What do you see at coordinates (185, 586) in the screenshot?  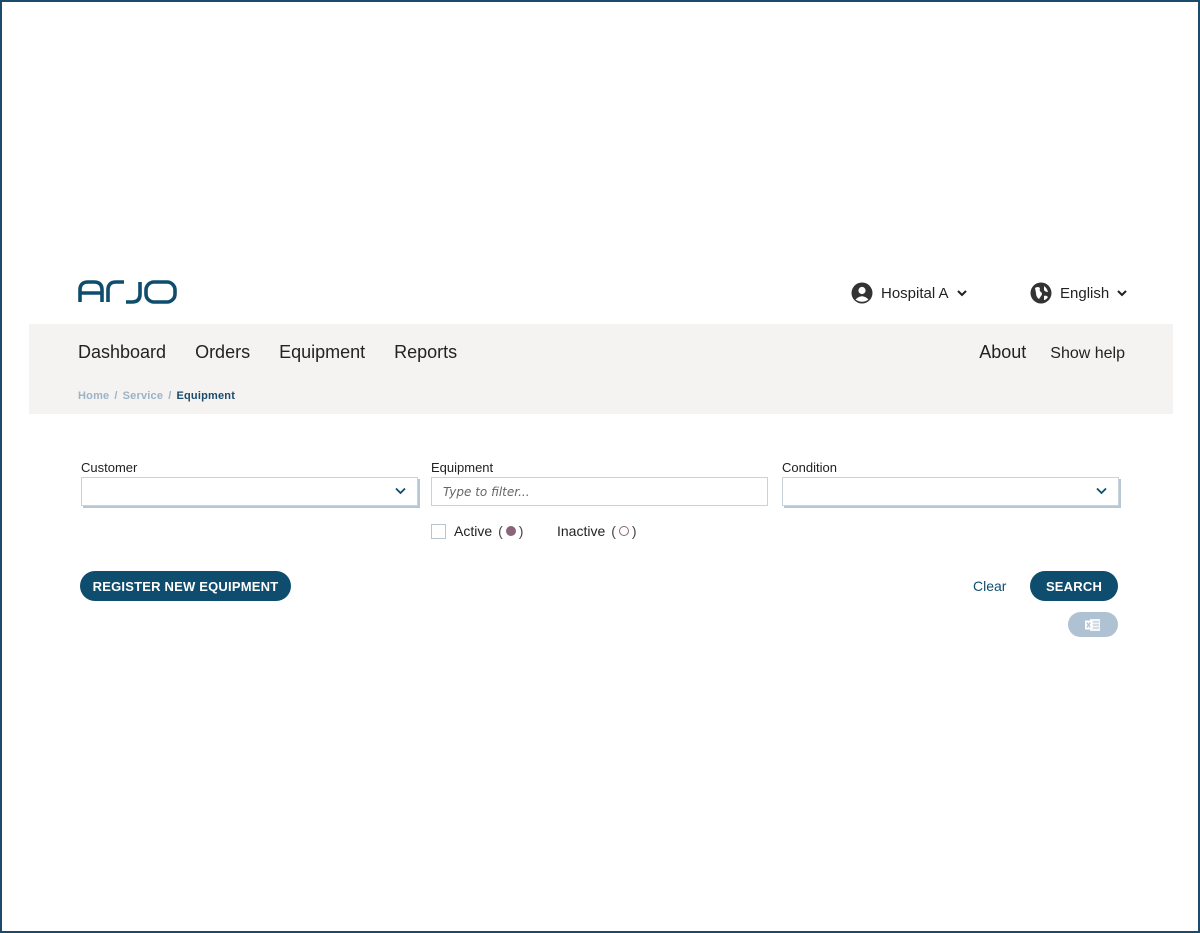 I see `register-new-equipment-button: REGISTER NEW EQUIPMENT` at bounding box center [185, 586].